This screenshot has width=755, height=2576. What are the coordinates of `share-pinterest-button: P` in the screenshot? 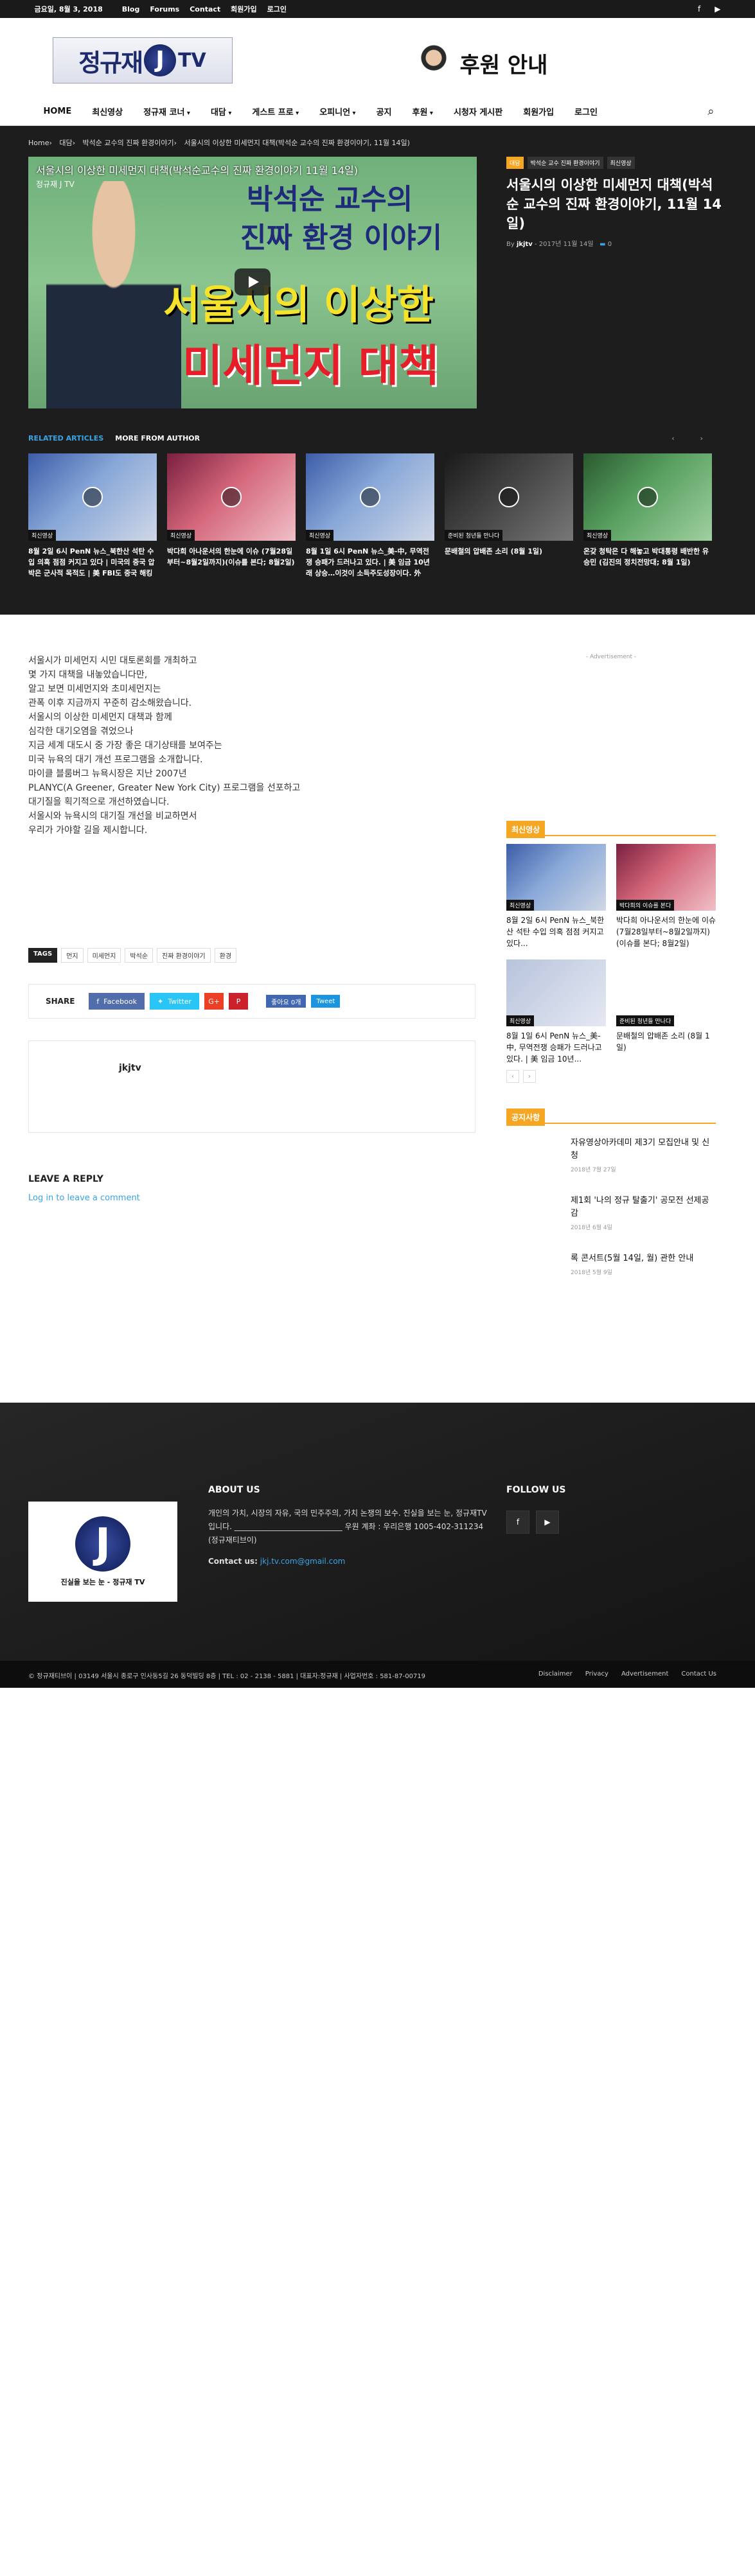 It's located at (239, 1002).